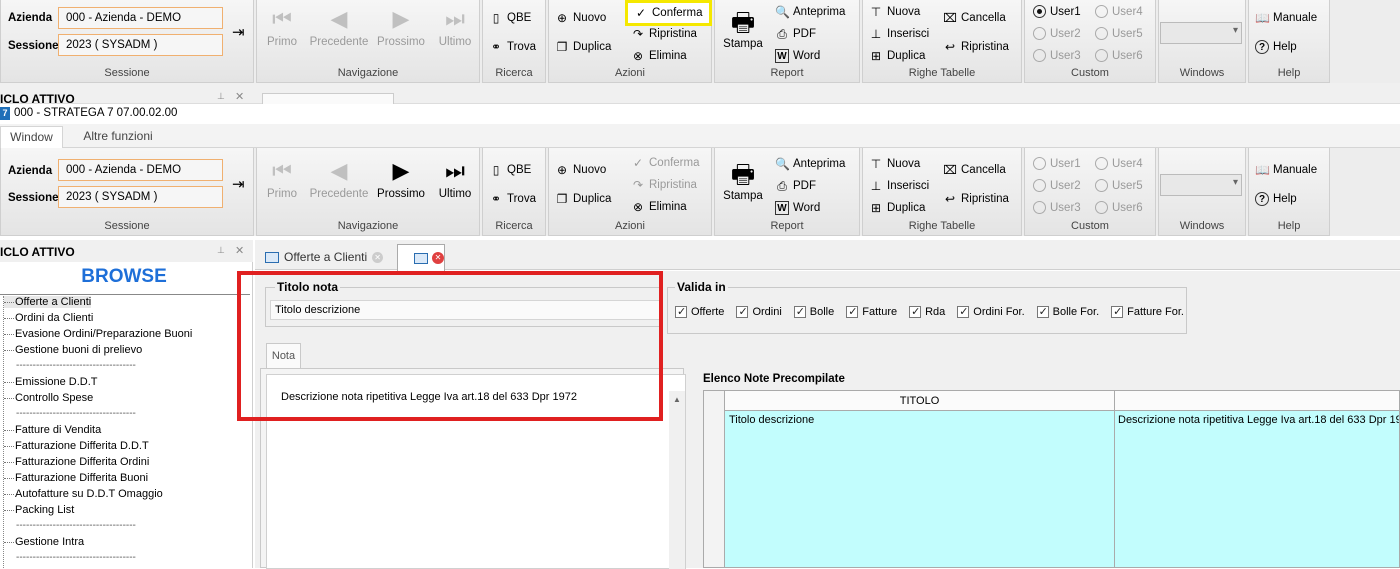 This screenshot has height=569, width=1400. What do you see at coordinates (927, 311) in the screenshot?
I see `valida-checkbox: Rda` at bounding box center [927, 311].